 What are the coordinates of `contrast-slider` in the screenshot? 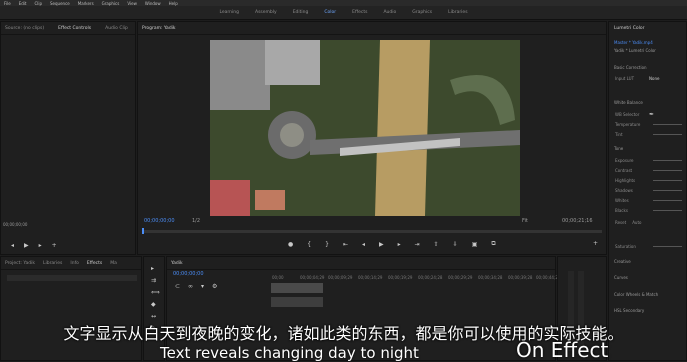 It's located at (667, 170).